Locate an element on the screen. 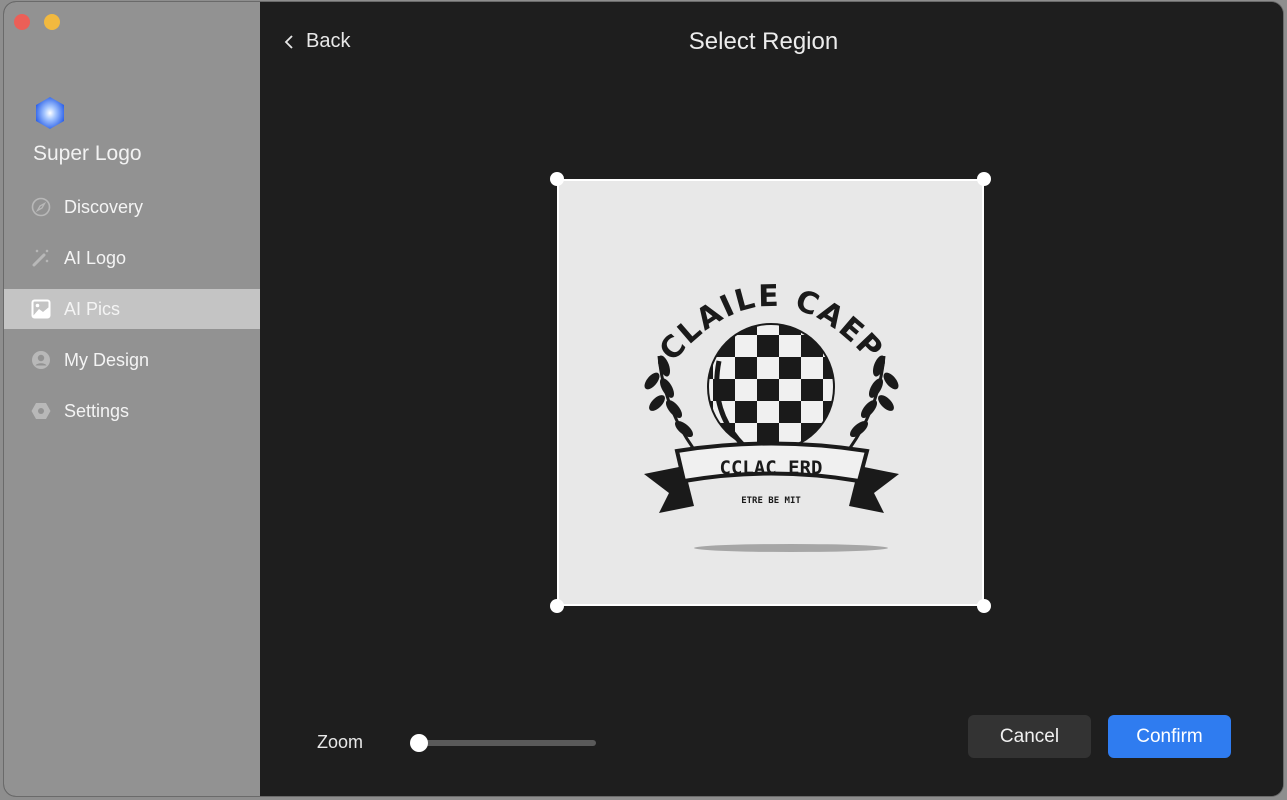 The height and width of the screenshot is (800, 1287). zoom-label: Zoom is located at coordinates (340, 742).